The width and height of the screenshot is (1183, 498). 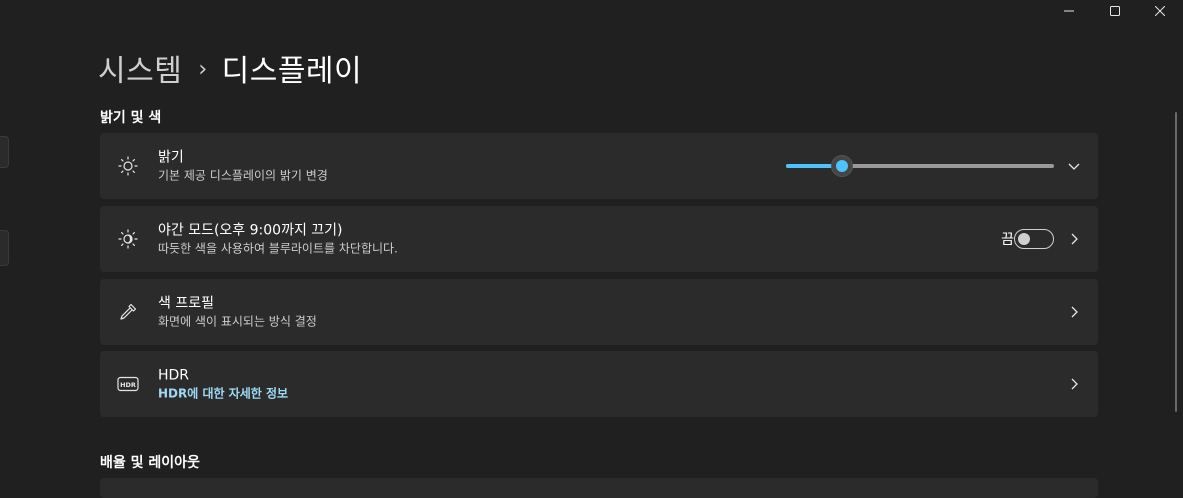 I want to click on minimize-icon, so click(x=1069, y=11).